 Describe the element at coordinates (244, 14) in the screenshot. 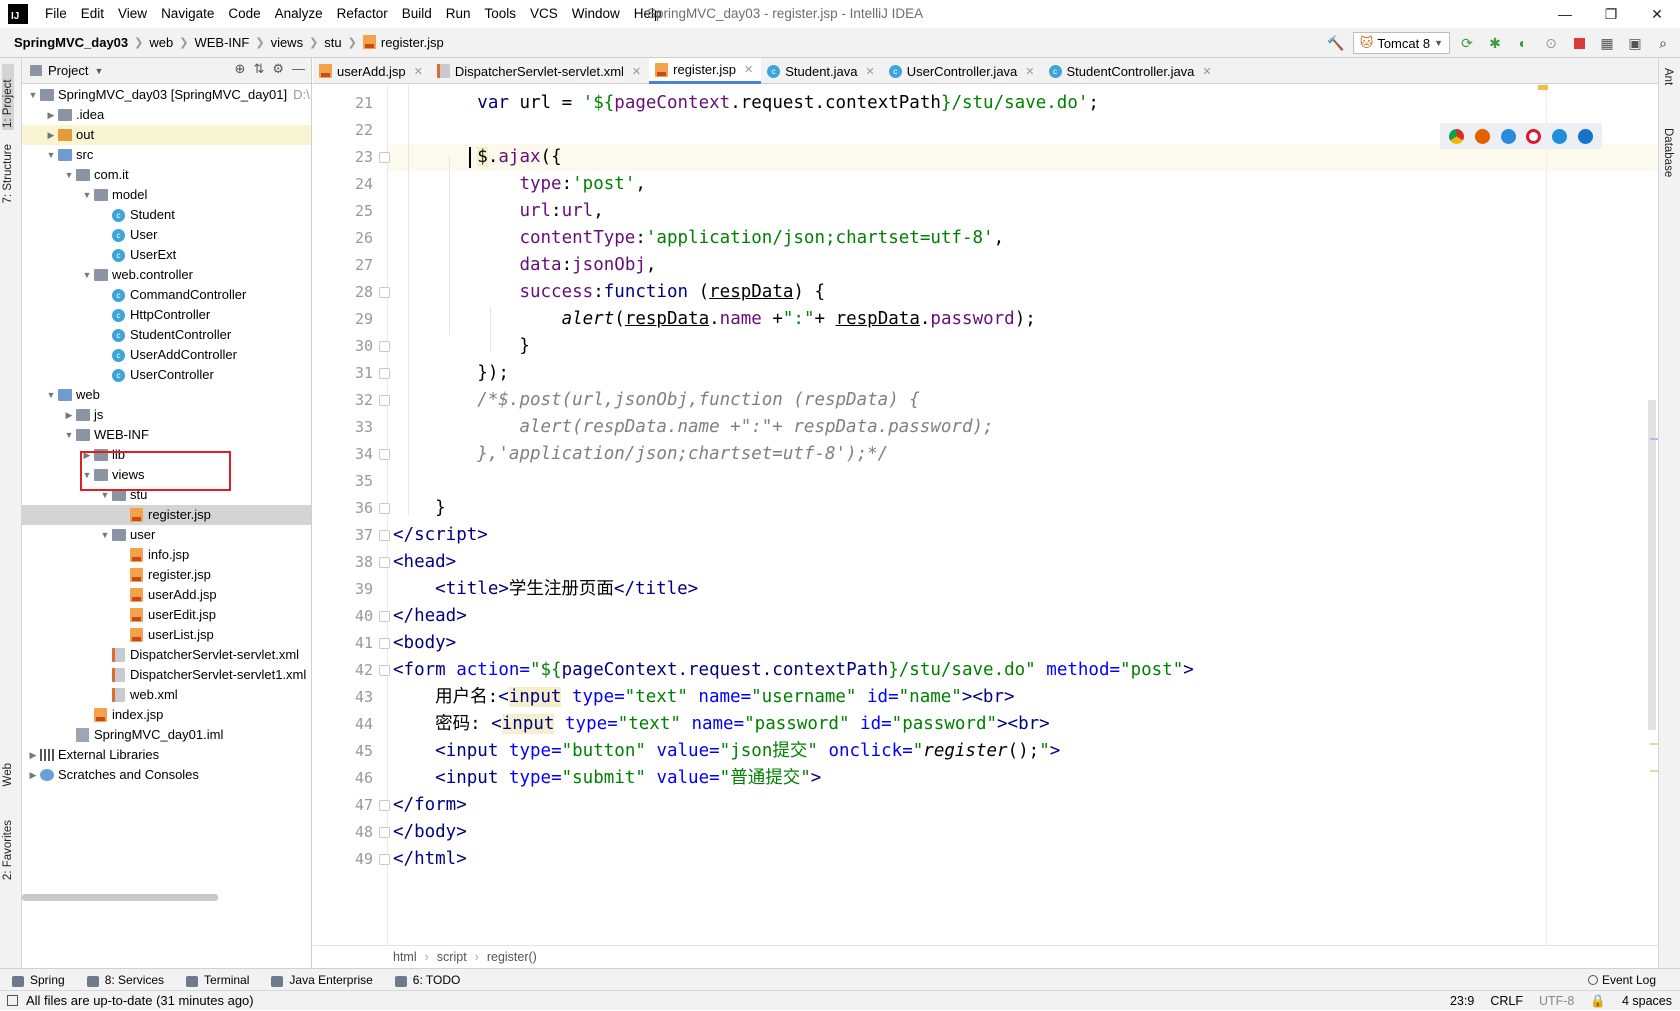

I see `menu-code: Code` at that location.